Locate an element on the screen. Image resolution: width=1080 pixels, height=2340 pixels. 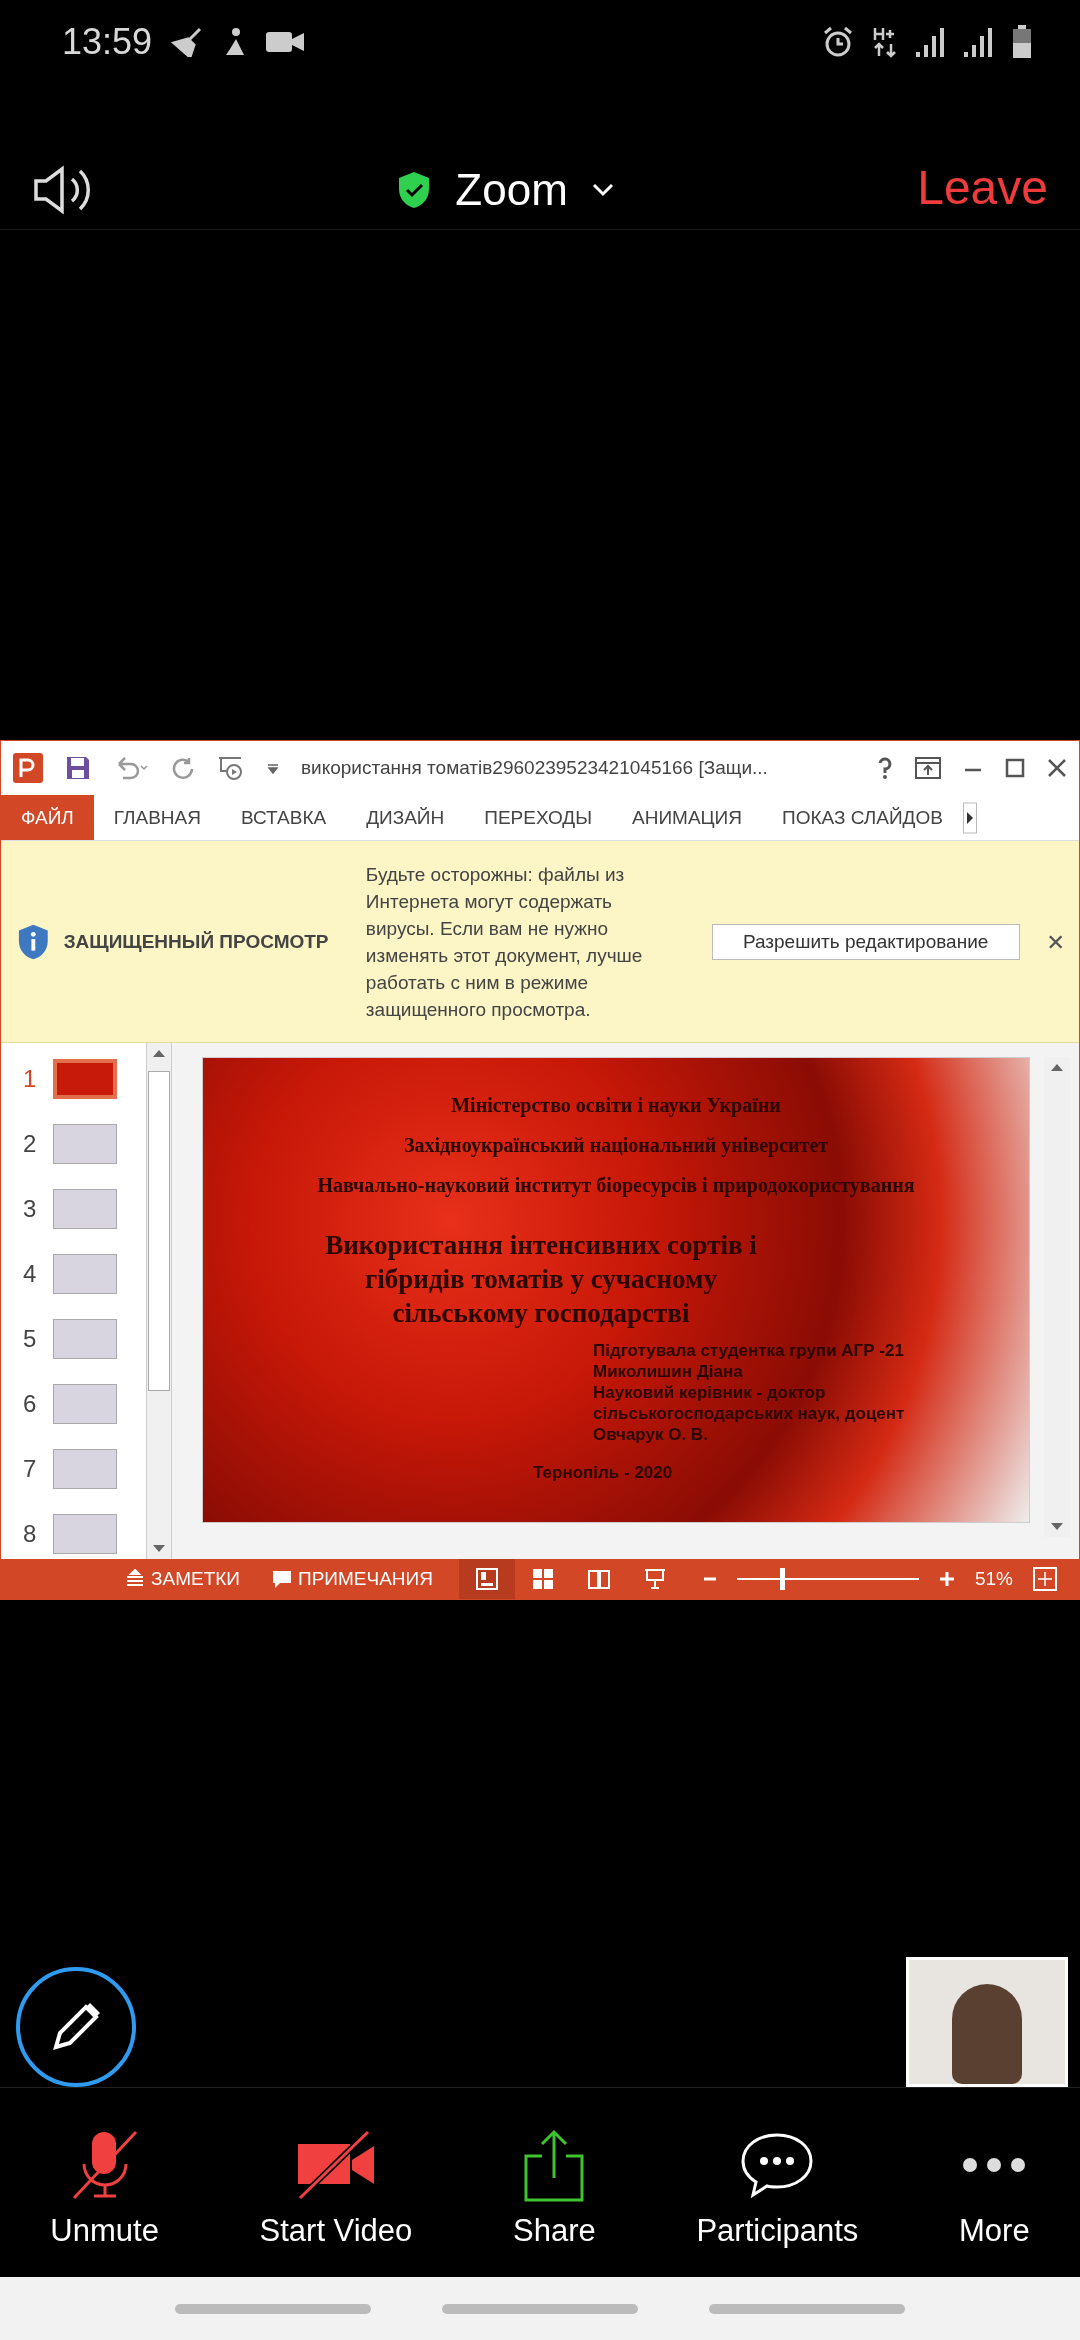
slide-number: 3 is located at coordinates (30, 1209).